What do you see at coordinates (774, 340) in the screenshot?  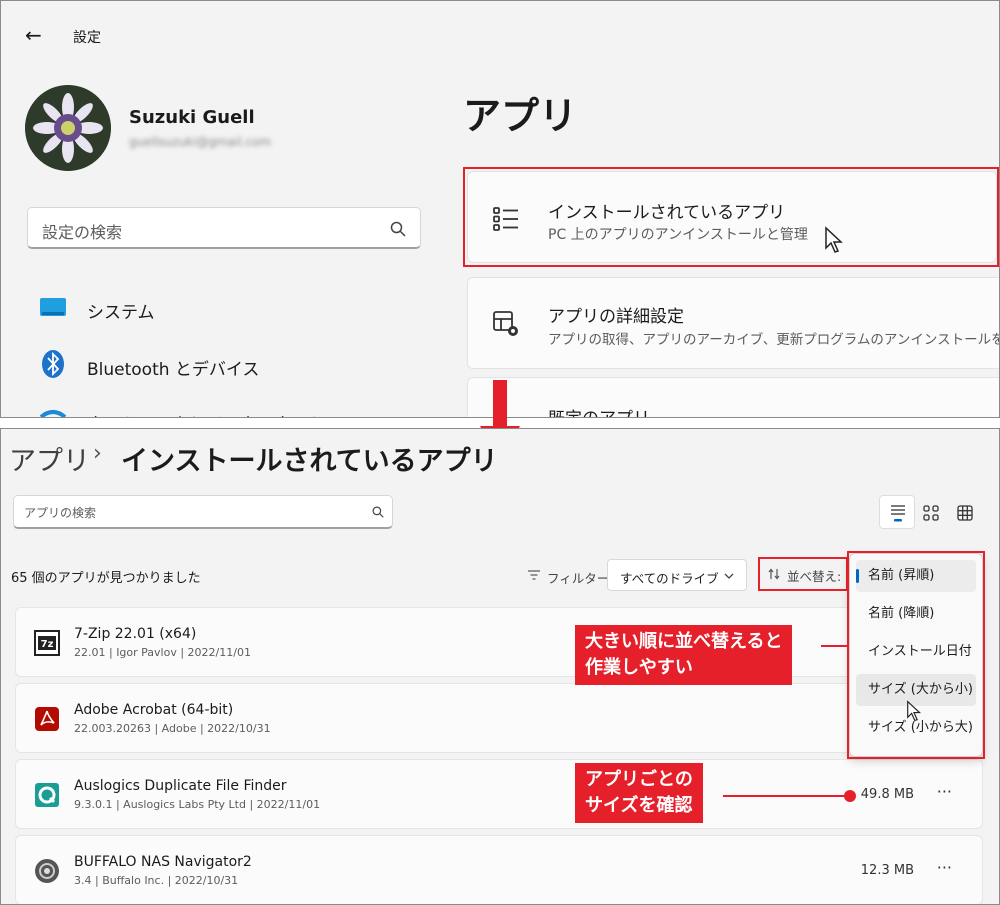 I see `card-subtitle: アプリの取得、アプリのアーカイブ、更新プログラムのアンインストールを行` at bounding box center [774, 340].